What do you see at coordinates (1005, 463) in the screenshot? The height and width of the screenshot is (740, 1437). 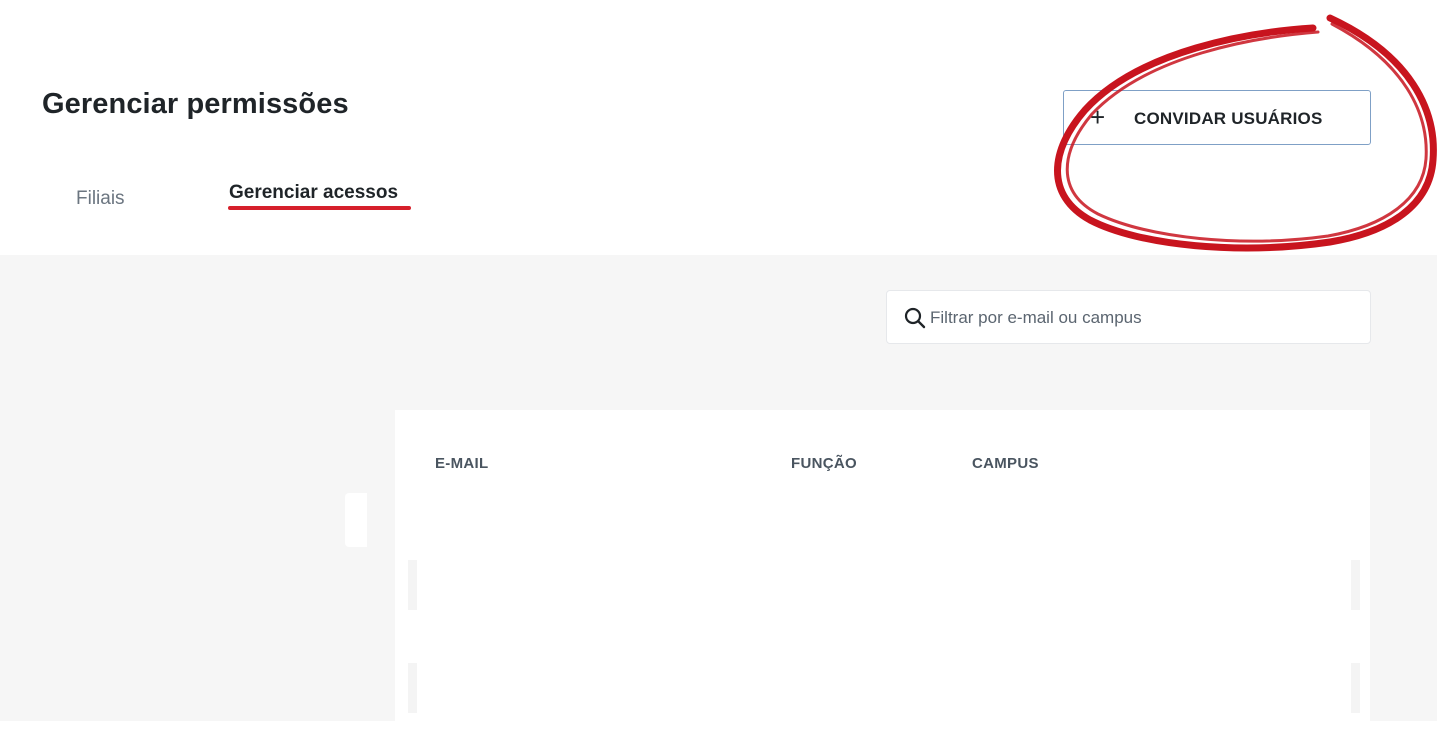 I see `column-header-campus: CAMPUS` at bounding box center [1005, 463].